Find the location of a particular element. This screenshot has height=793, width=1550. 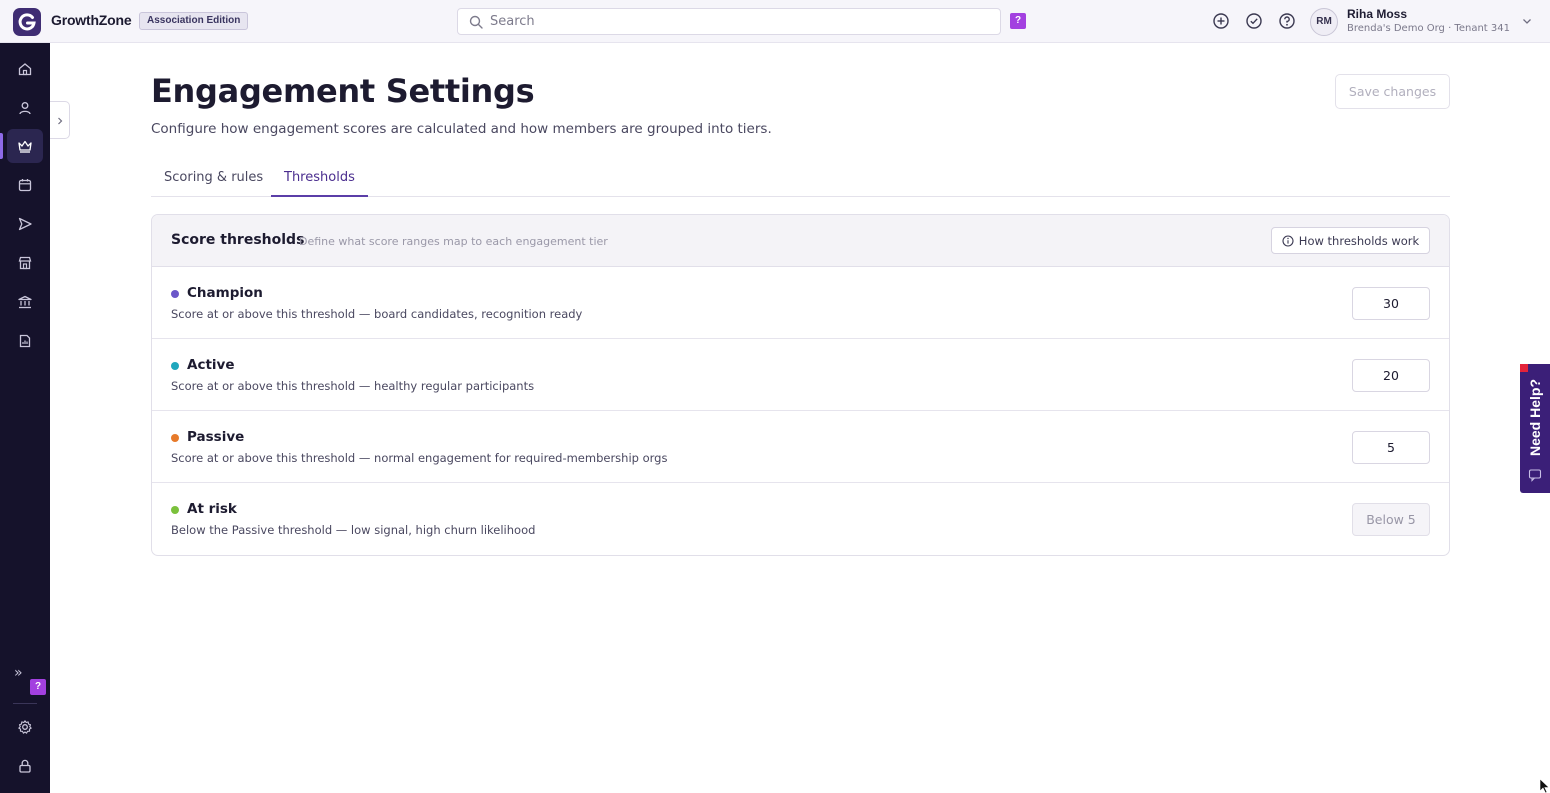

sidebar-divider is located at coordinates (25, 703).